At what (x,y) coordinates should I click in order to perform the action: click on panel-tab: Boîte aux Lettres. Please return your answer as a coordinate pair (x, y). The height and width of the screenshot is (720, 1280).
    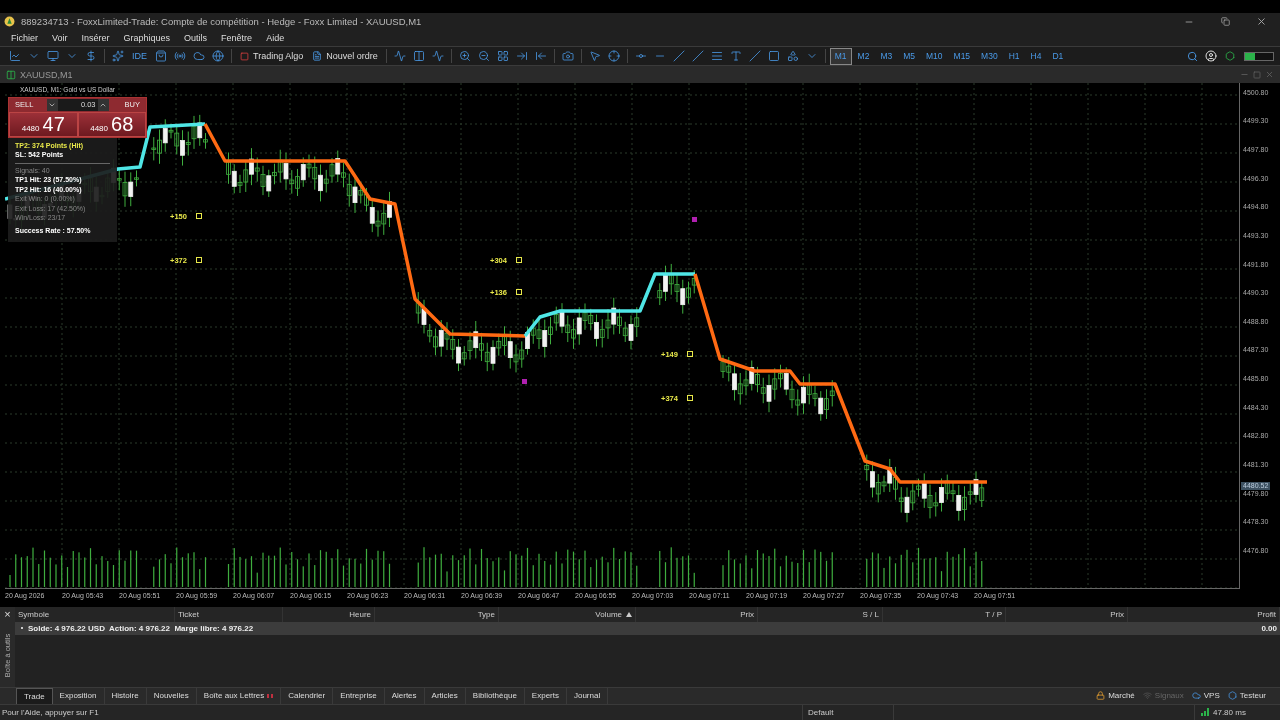
    Looking at the image, I should click on (239, 696).